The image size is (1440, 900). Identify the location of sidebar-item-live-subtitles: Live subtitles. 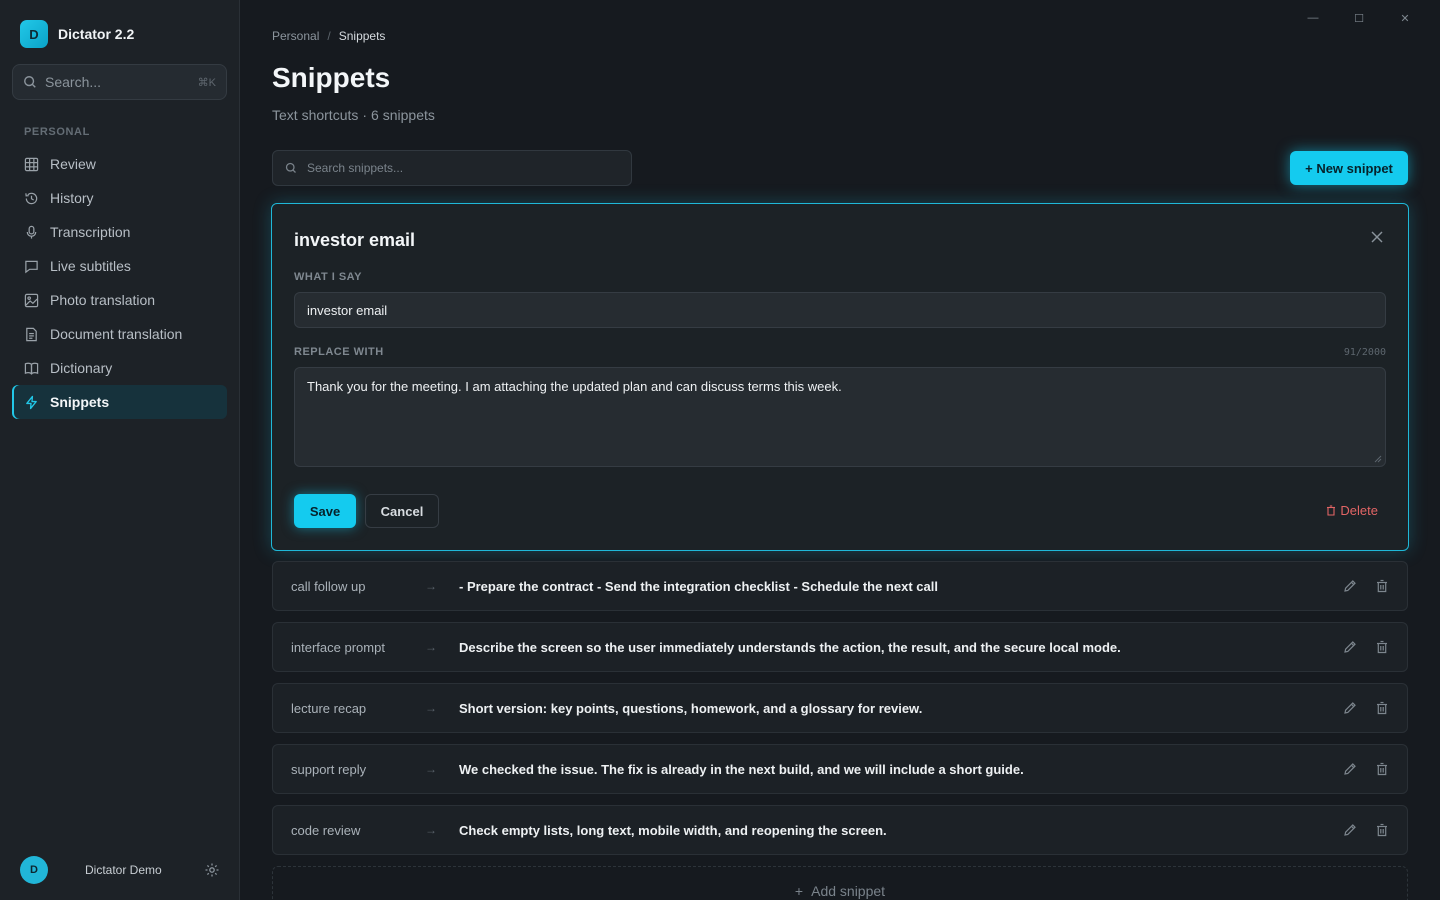
(119, 266).